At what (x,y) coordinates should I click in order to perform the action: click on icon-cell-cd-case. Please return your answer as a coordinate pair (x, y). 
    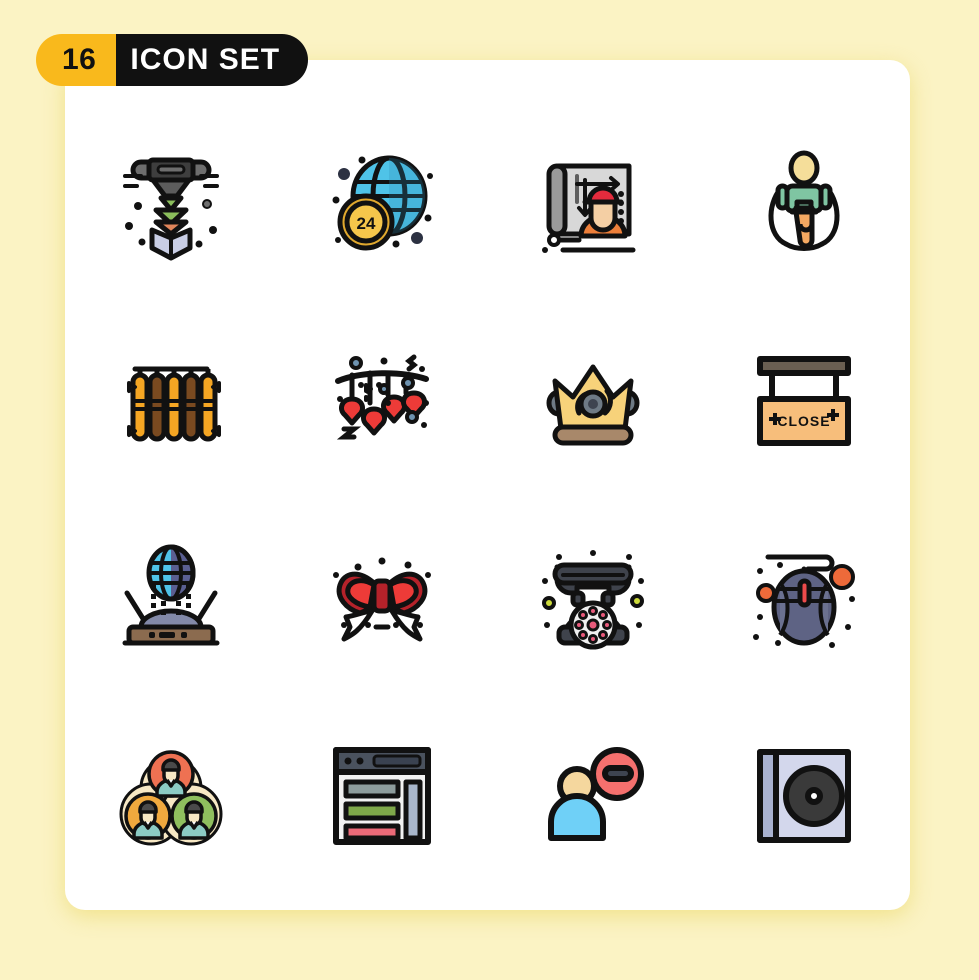
    Looking at the image, I should click on (804, 797).